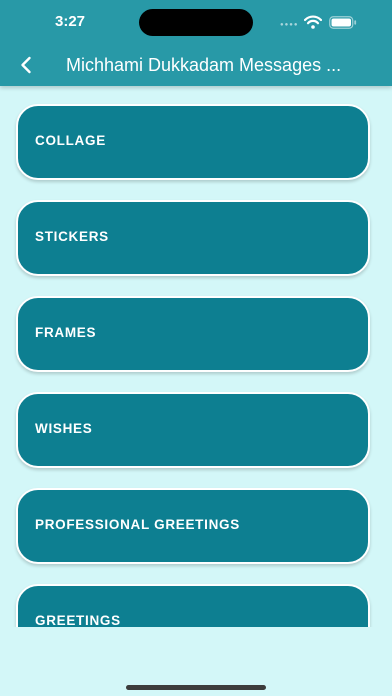 The height and width of the screenshot is (696, 392). Describe the element at coordinates (64, 428) in the screenshot. I see `menu-item-label: WISHES` at that location.